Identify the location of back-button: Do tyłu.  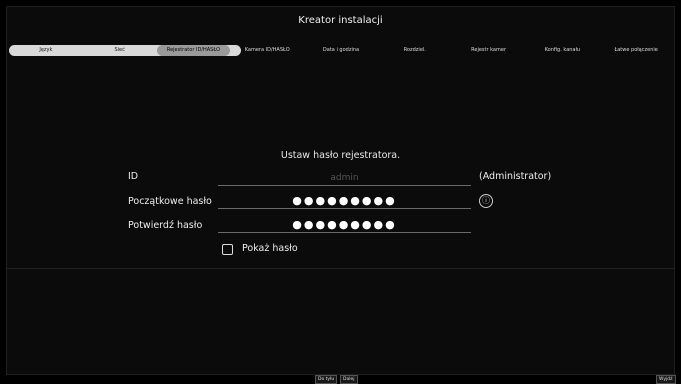
(326, 379).